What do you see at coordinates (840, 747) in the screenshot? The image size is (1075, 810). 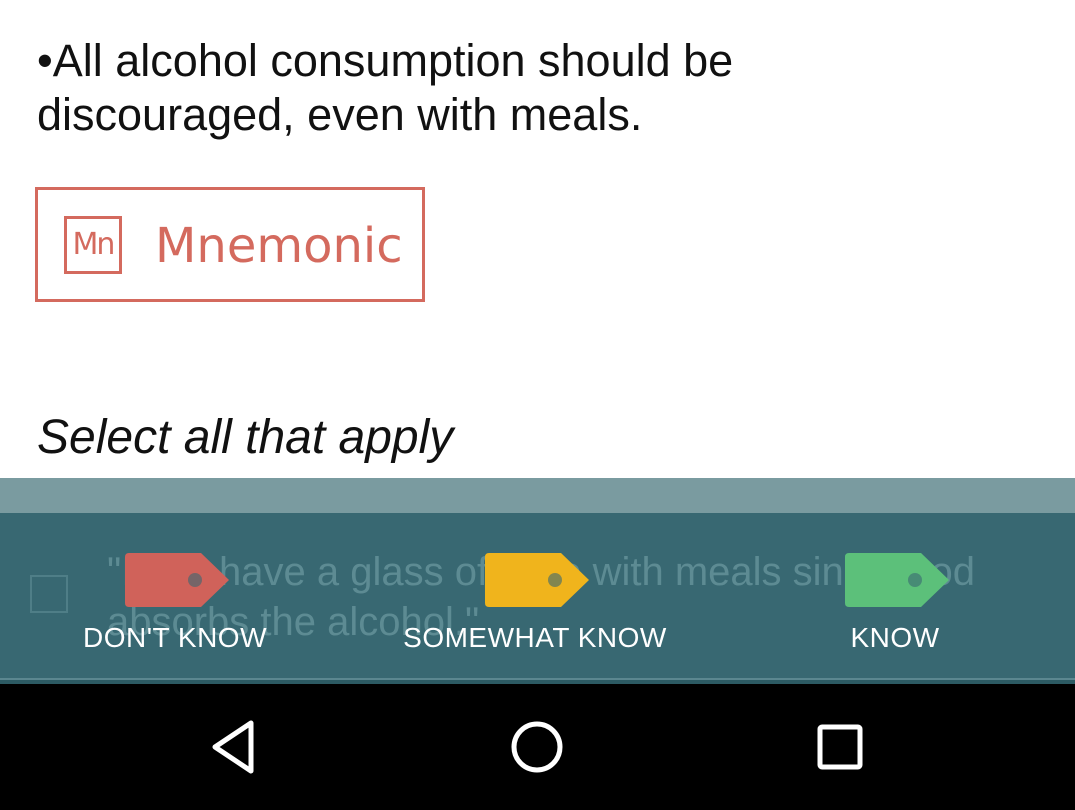 I see `recents-icon` at bounding box center [840, 747].